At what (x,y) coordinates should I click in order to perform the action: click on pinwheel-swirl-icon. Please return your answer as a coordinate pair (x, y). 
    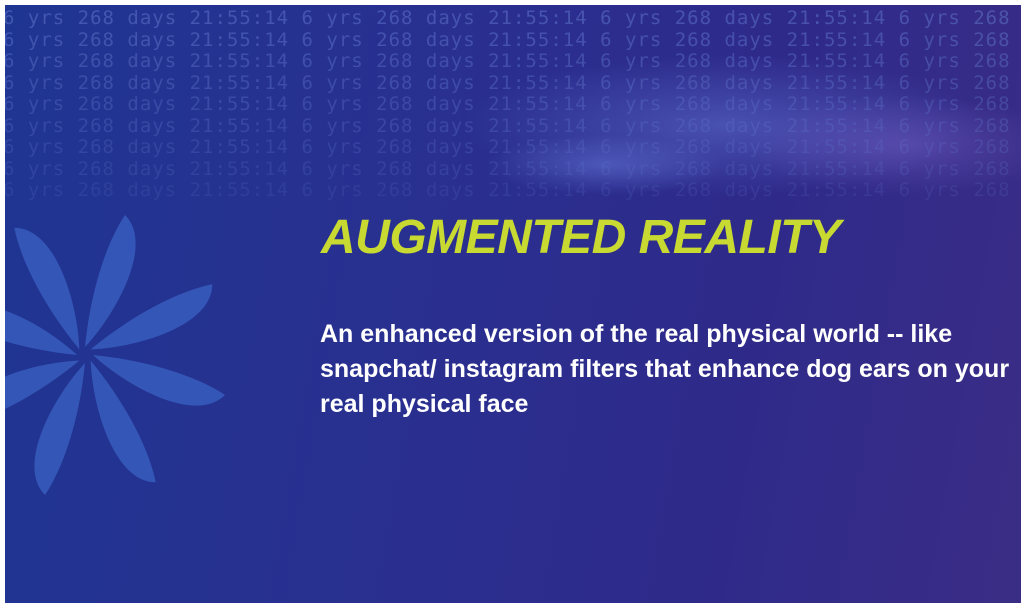
    Looking at the image, I should click on (115, 355).